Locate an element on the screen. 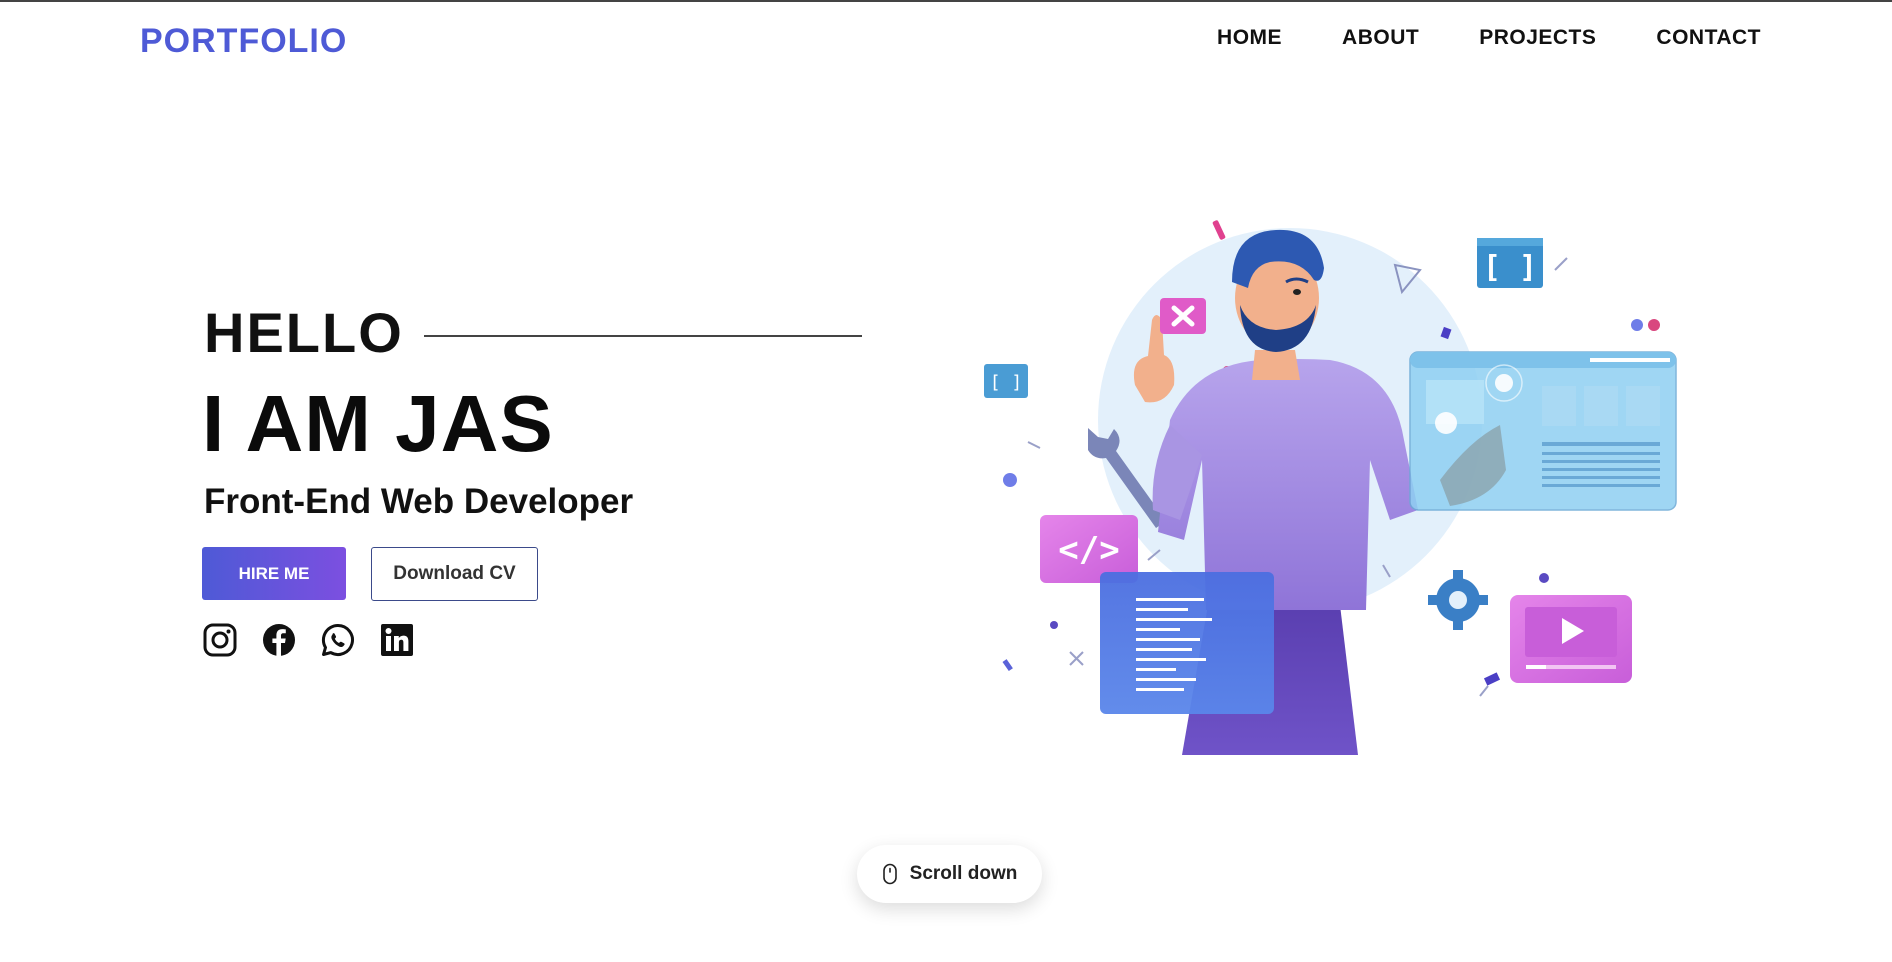  greeting-divider is located at coordinates (642, 335).